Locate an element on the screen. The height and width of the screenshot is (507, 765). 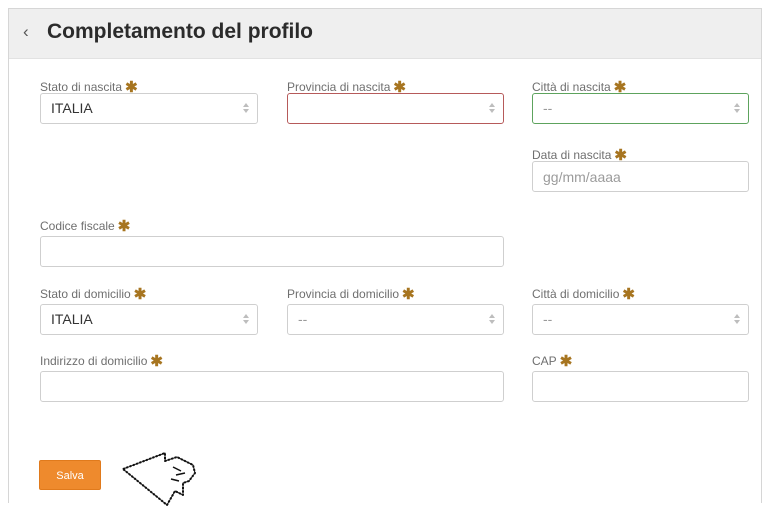
page-title: Completamento del profilo is located at coordinates (180, 31).